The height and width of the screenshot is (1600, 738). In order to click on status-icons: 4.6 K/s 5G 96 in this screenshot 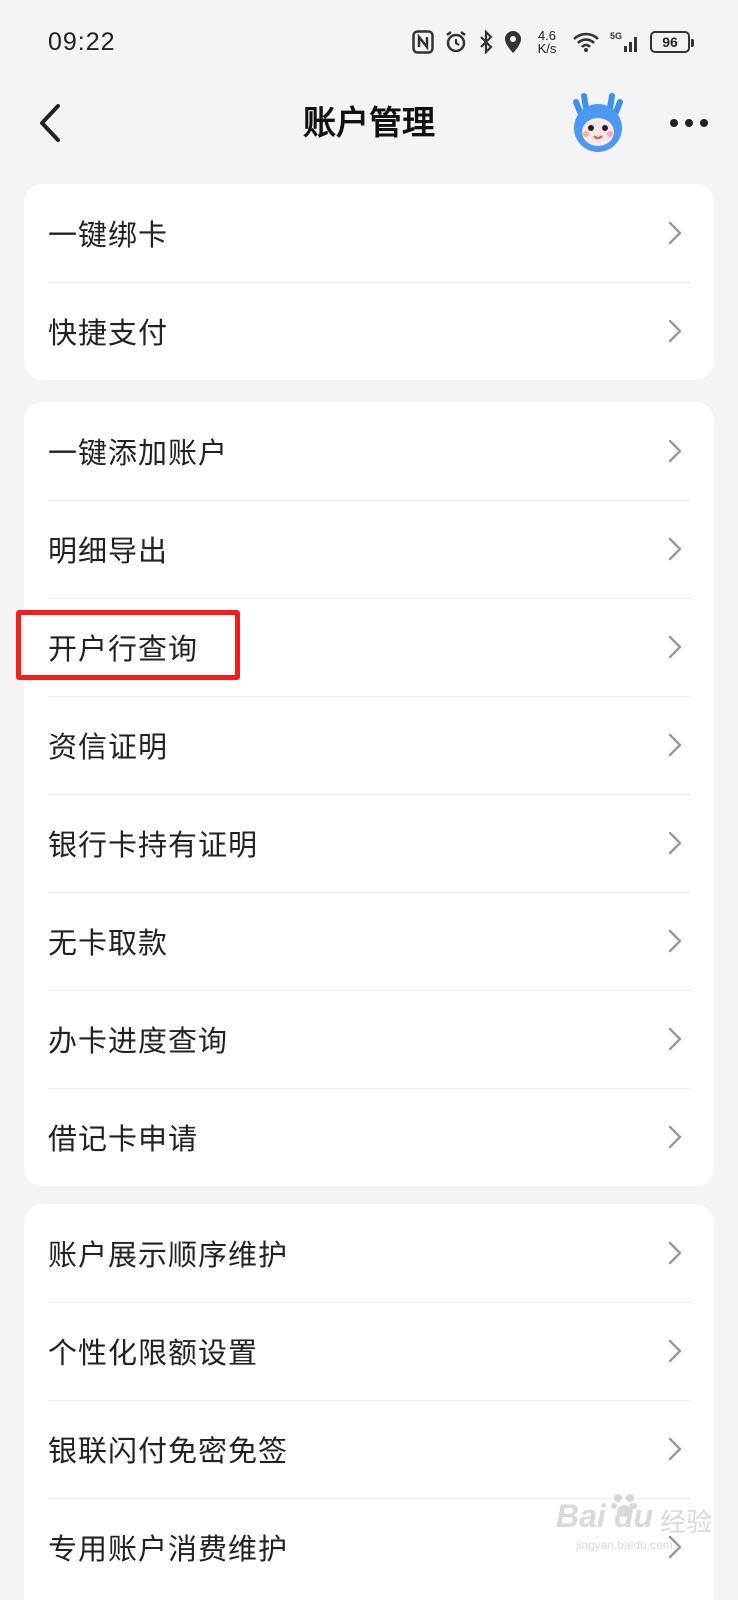, I will do `click(553, 42)`.